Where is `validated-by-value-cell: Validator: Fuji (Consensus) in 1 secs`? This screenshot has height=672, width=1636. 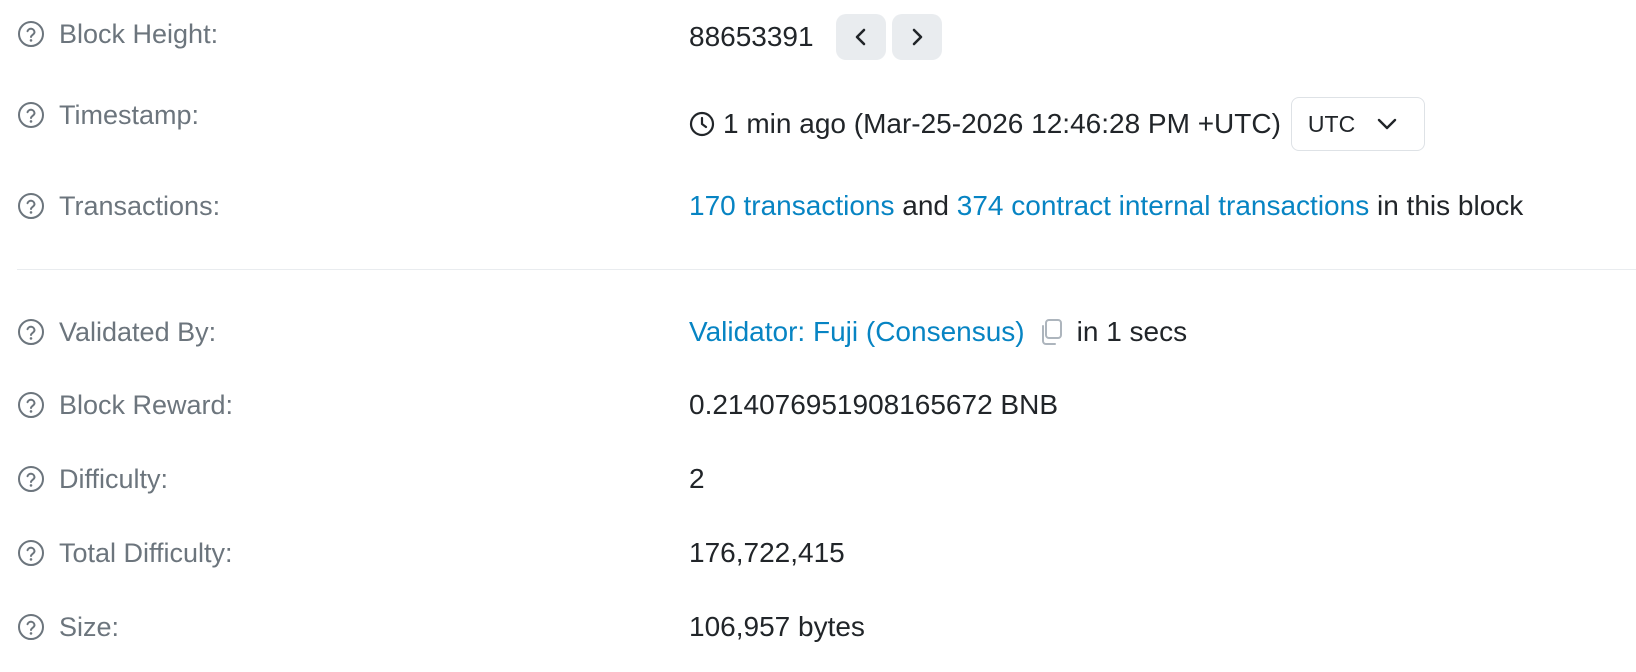
validated-by-value-cell: Validator: Fuji (Consensus) in 1 secs is located at coordinates (938, 332).